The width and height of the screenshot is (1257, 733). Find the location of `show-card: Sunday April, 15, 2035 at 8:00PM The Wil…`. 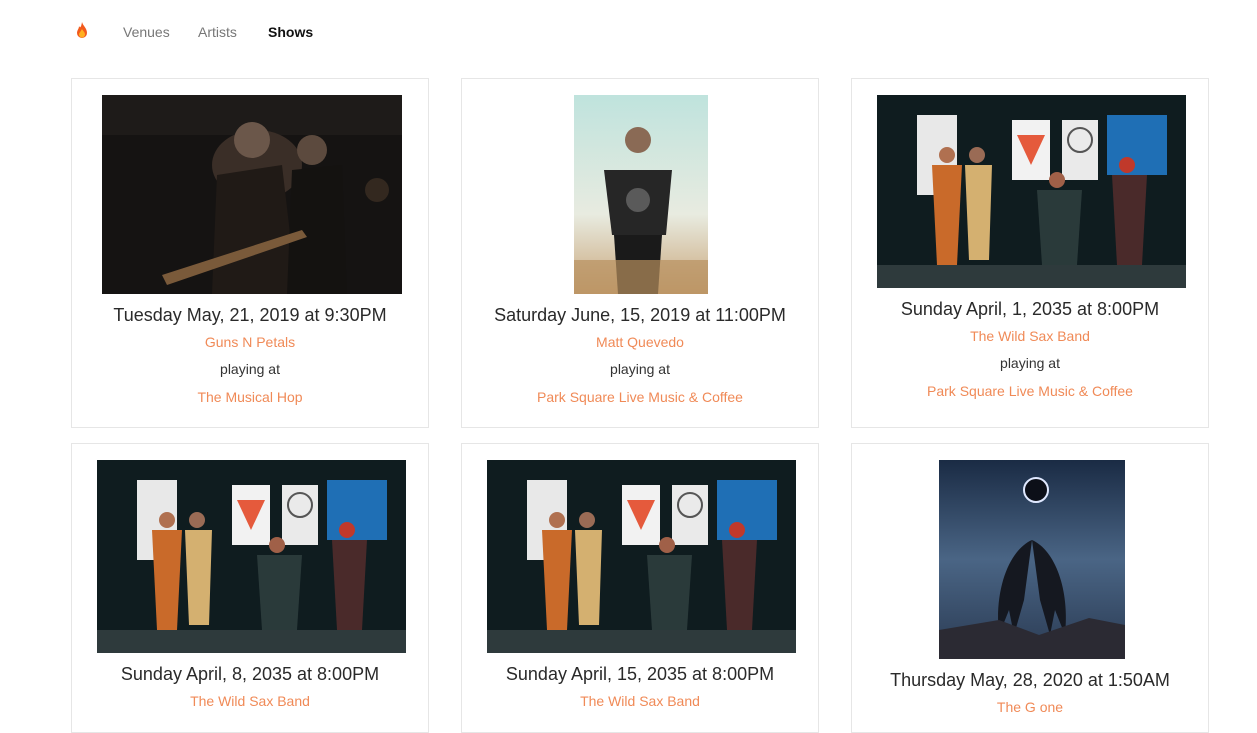

show-card: Sunday April, 15, 2035 at 8:00PM The Wil… is located at coordinates (640, 588).